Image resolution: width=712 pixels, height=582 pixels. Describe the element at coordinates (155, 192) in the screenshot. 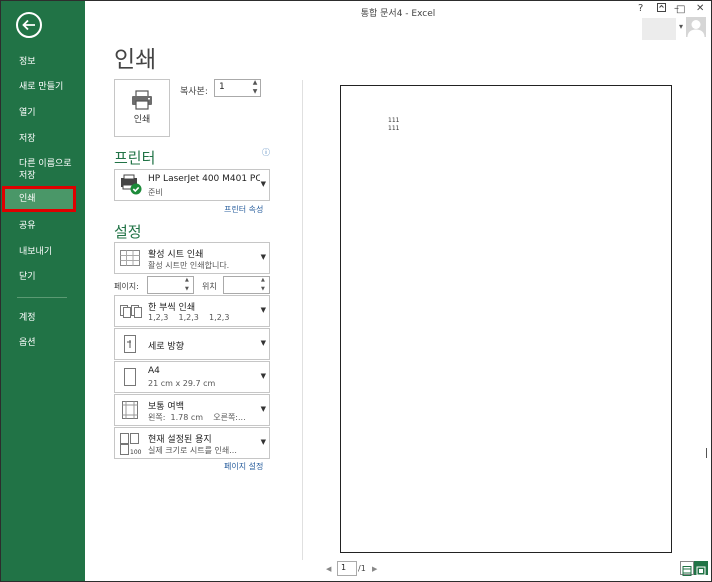

I see `printer-status: 준비` at that location.